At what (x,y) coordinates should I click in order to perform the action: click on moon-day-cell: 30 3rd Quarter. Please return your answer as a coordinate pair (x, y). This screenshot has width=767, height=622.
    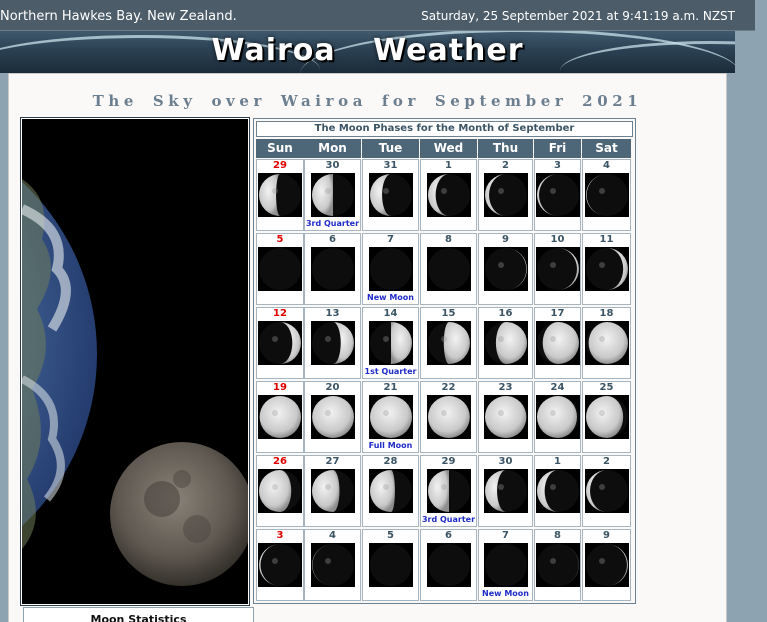
    Looking at the image, I should click on (332, 195).